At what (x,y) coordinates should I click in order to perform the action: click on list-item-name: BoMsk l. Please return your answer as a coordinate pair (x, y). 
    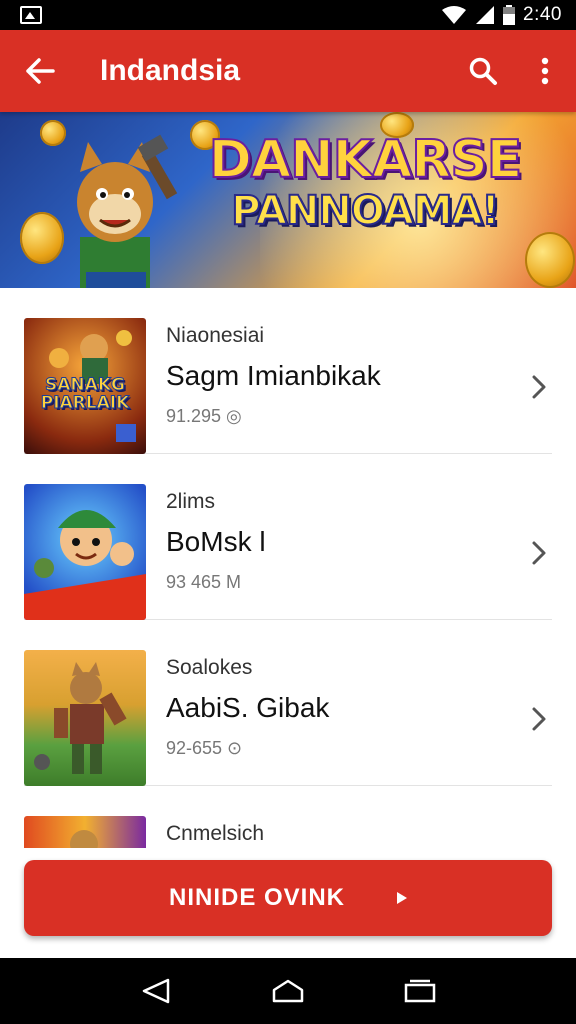
    Looking at the image, I should click on (216, 541).